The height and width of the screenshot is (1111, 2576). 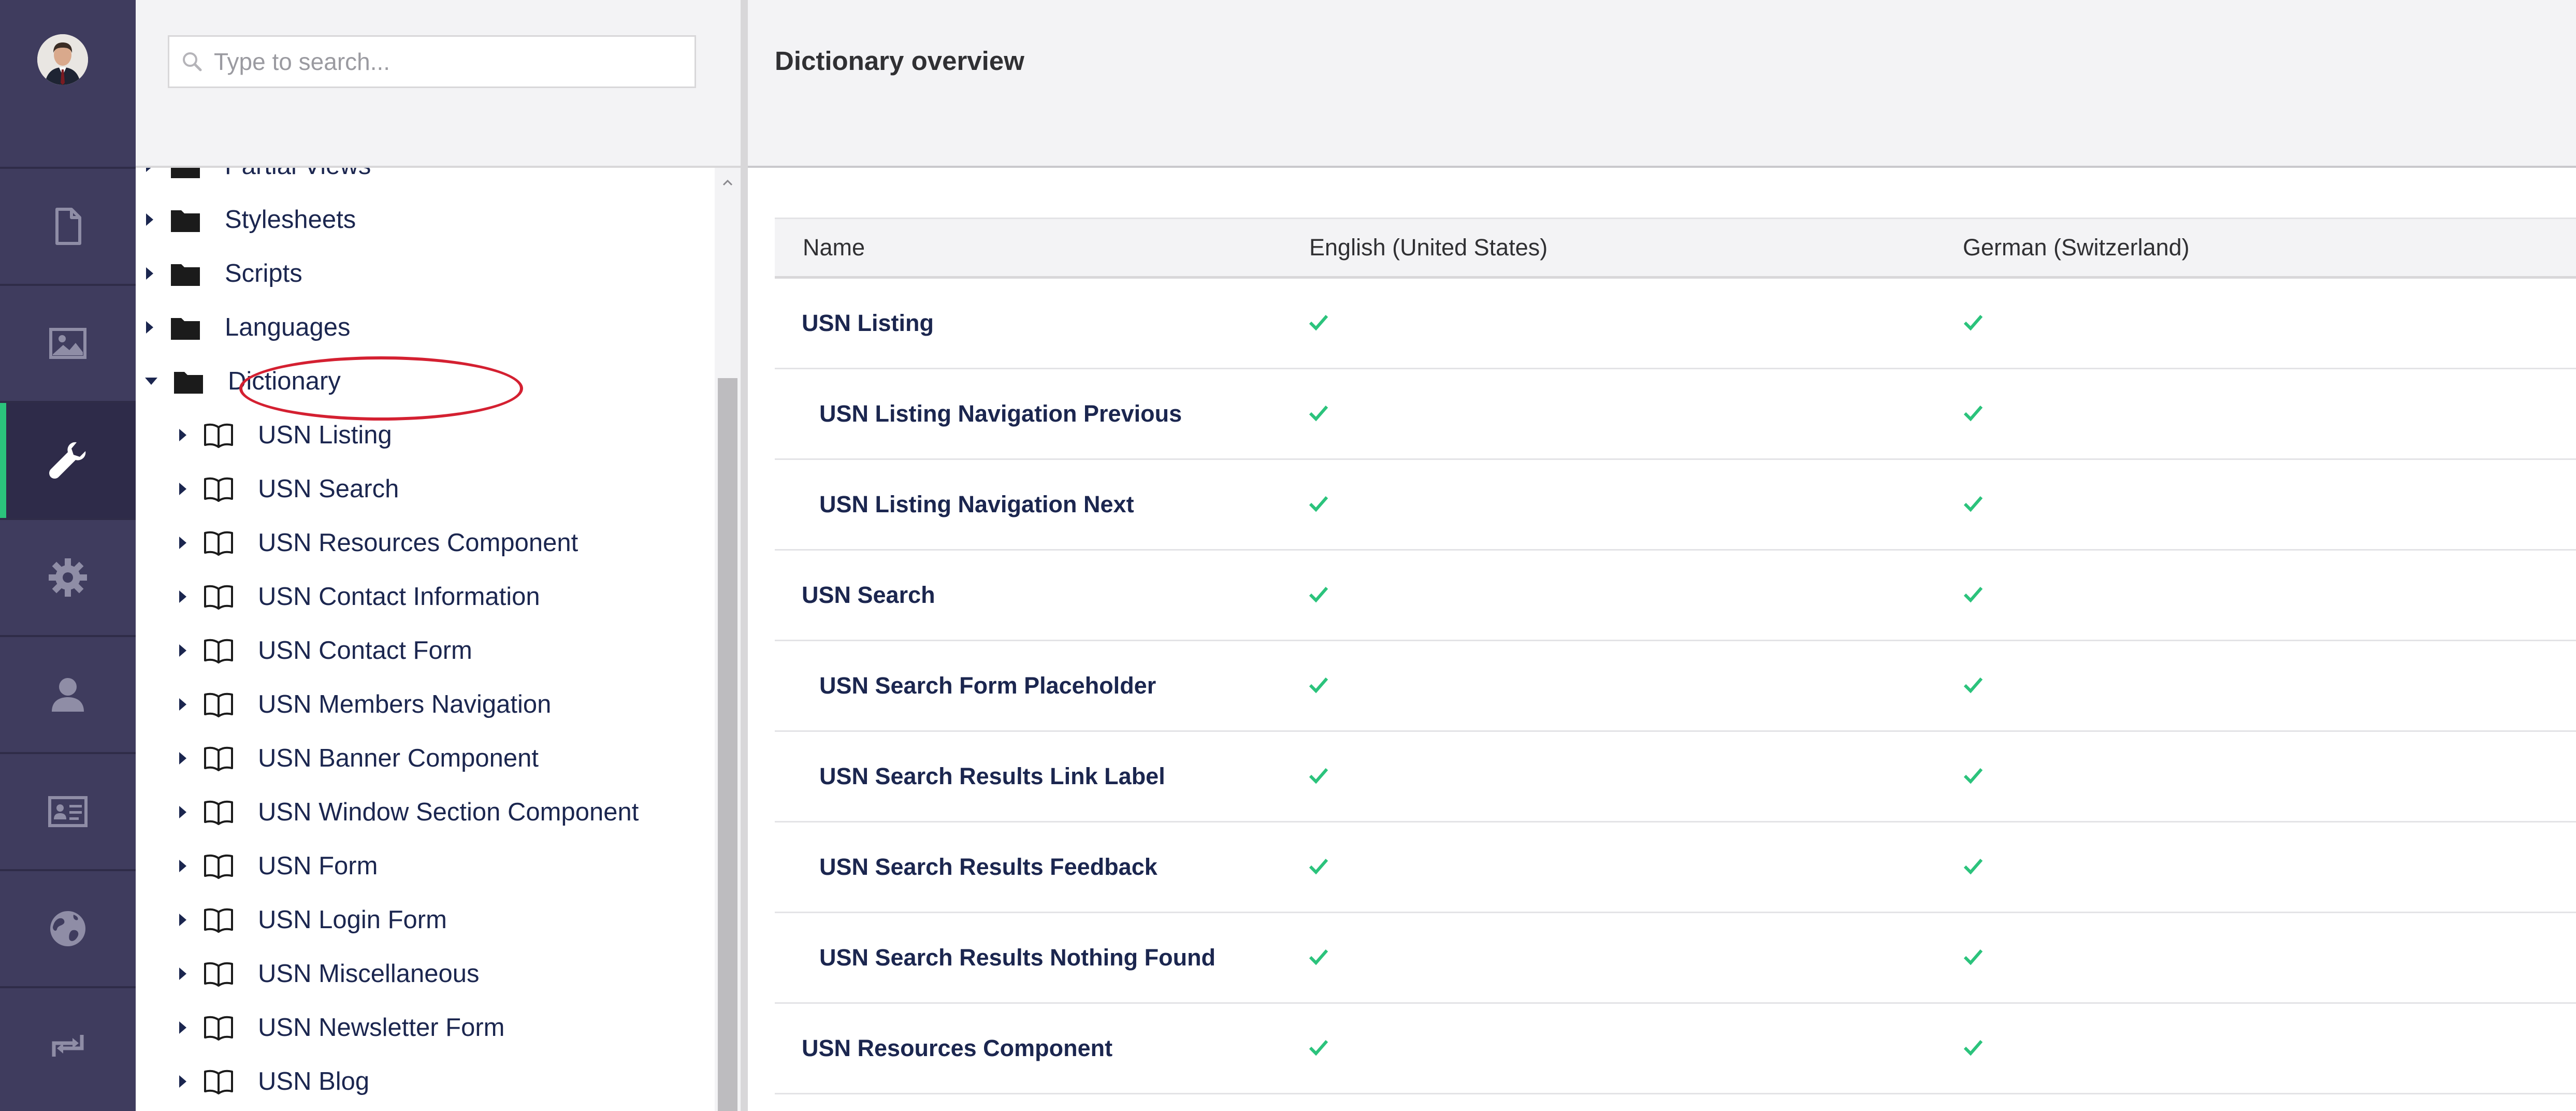 What do you see at coordinates (976, 505) in the screenshot?
I see `row-name: USN Listing Navigation Next` at bounding box center [976, 505].